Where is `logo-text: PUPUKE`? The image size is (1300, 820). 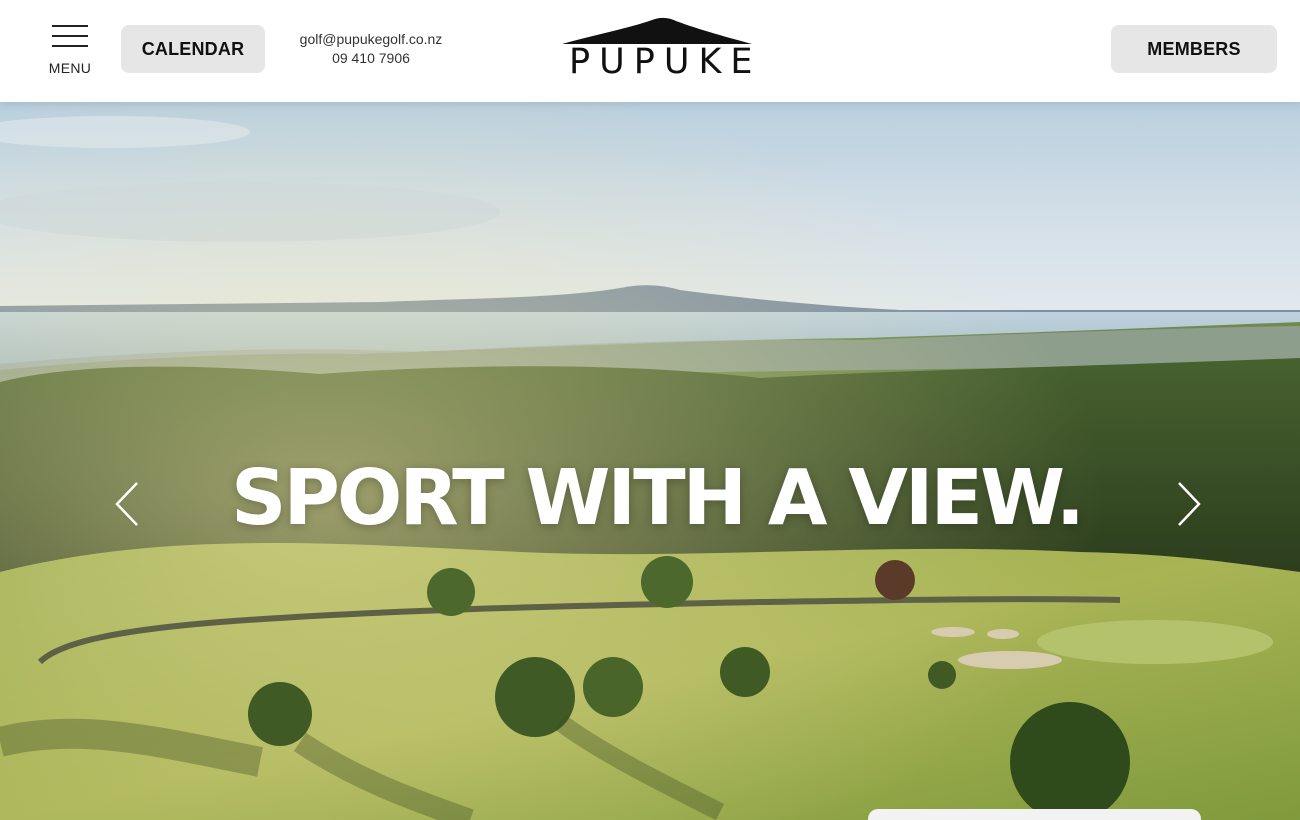 logo-text: PUPUKE is located at coordinates (665, 62).